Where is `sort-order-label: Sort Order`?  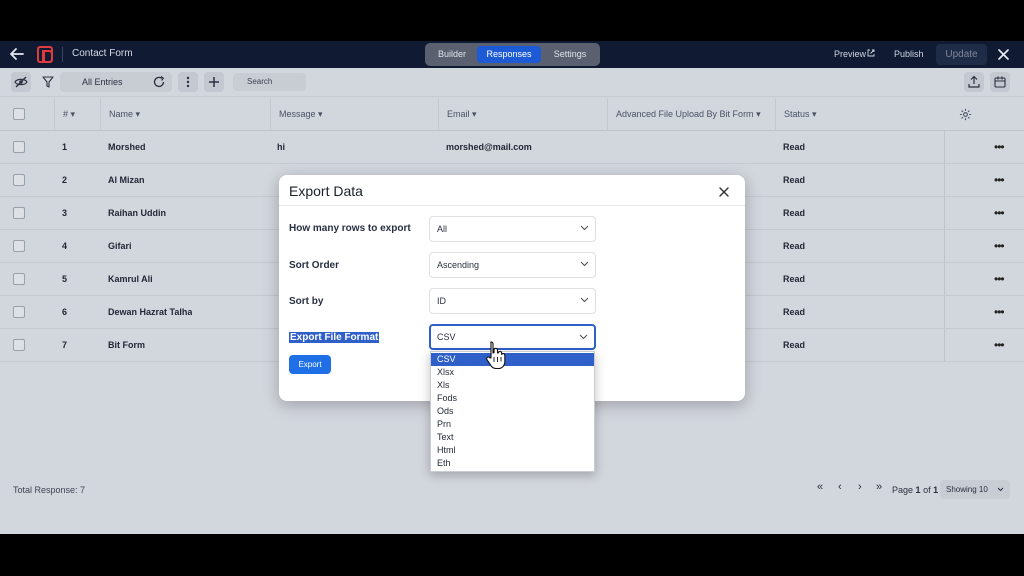 sort-order-label: Sort Order is located at coordinates (314, 265).